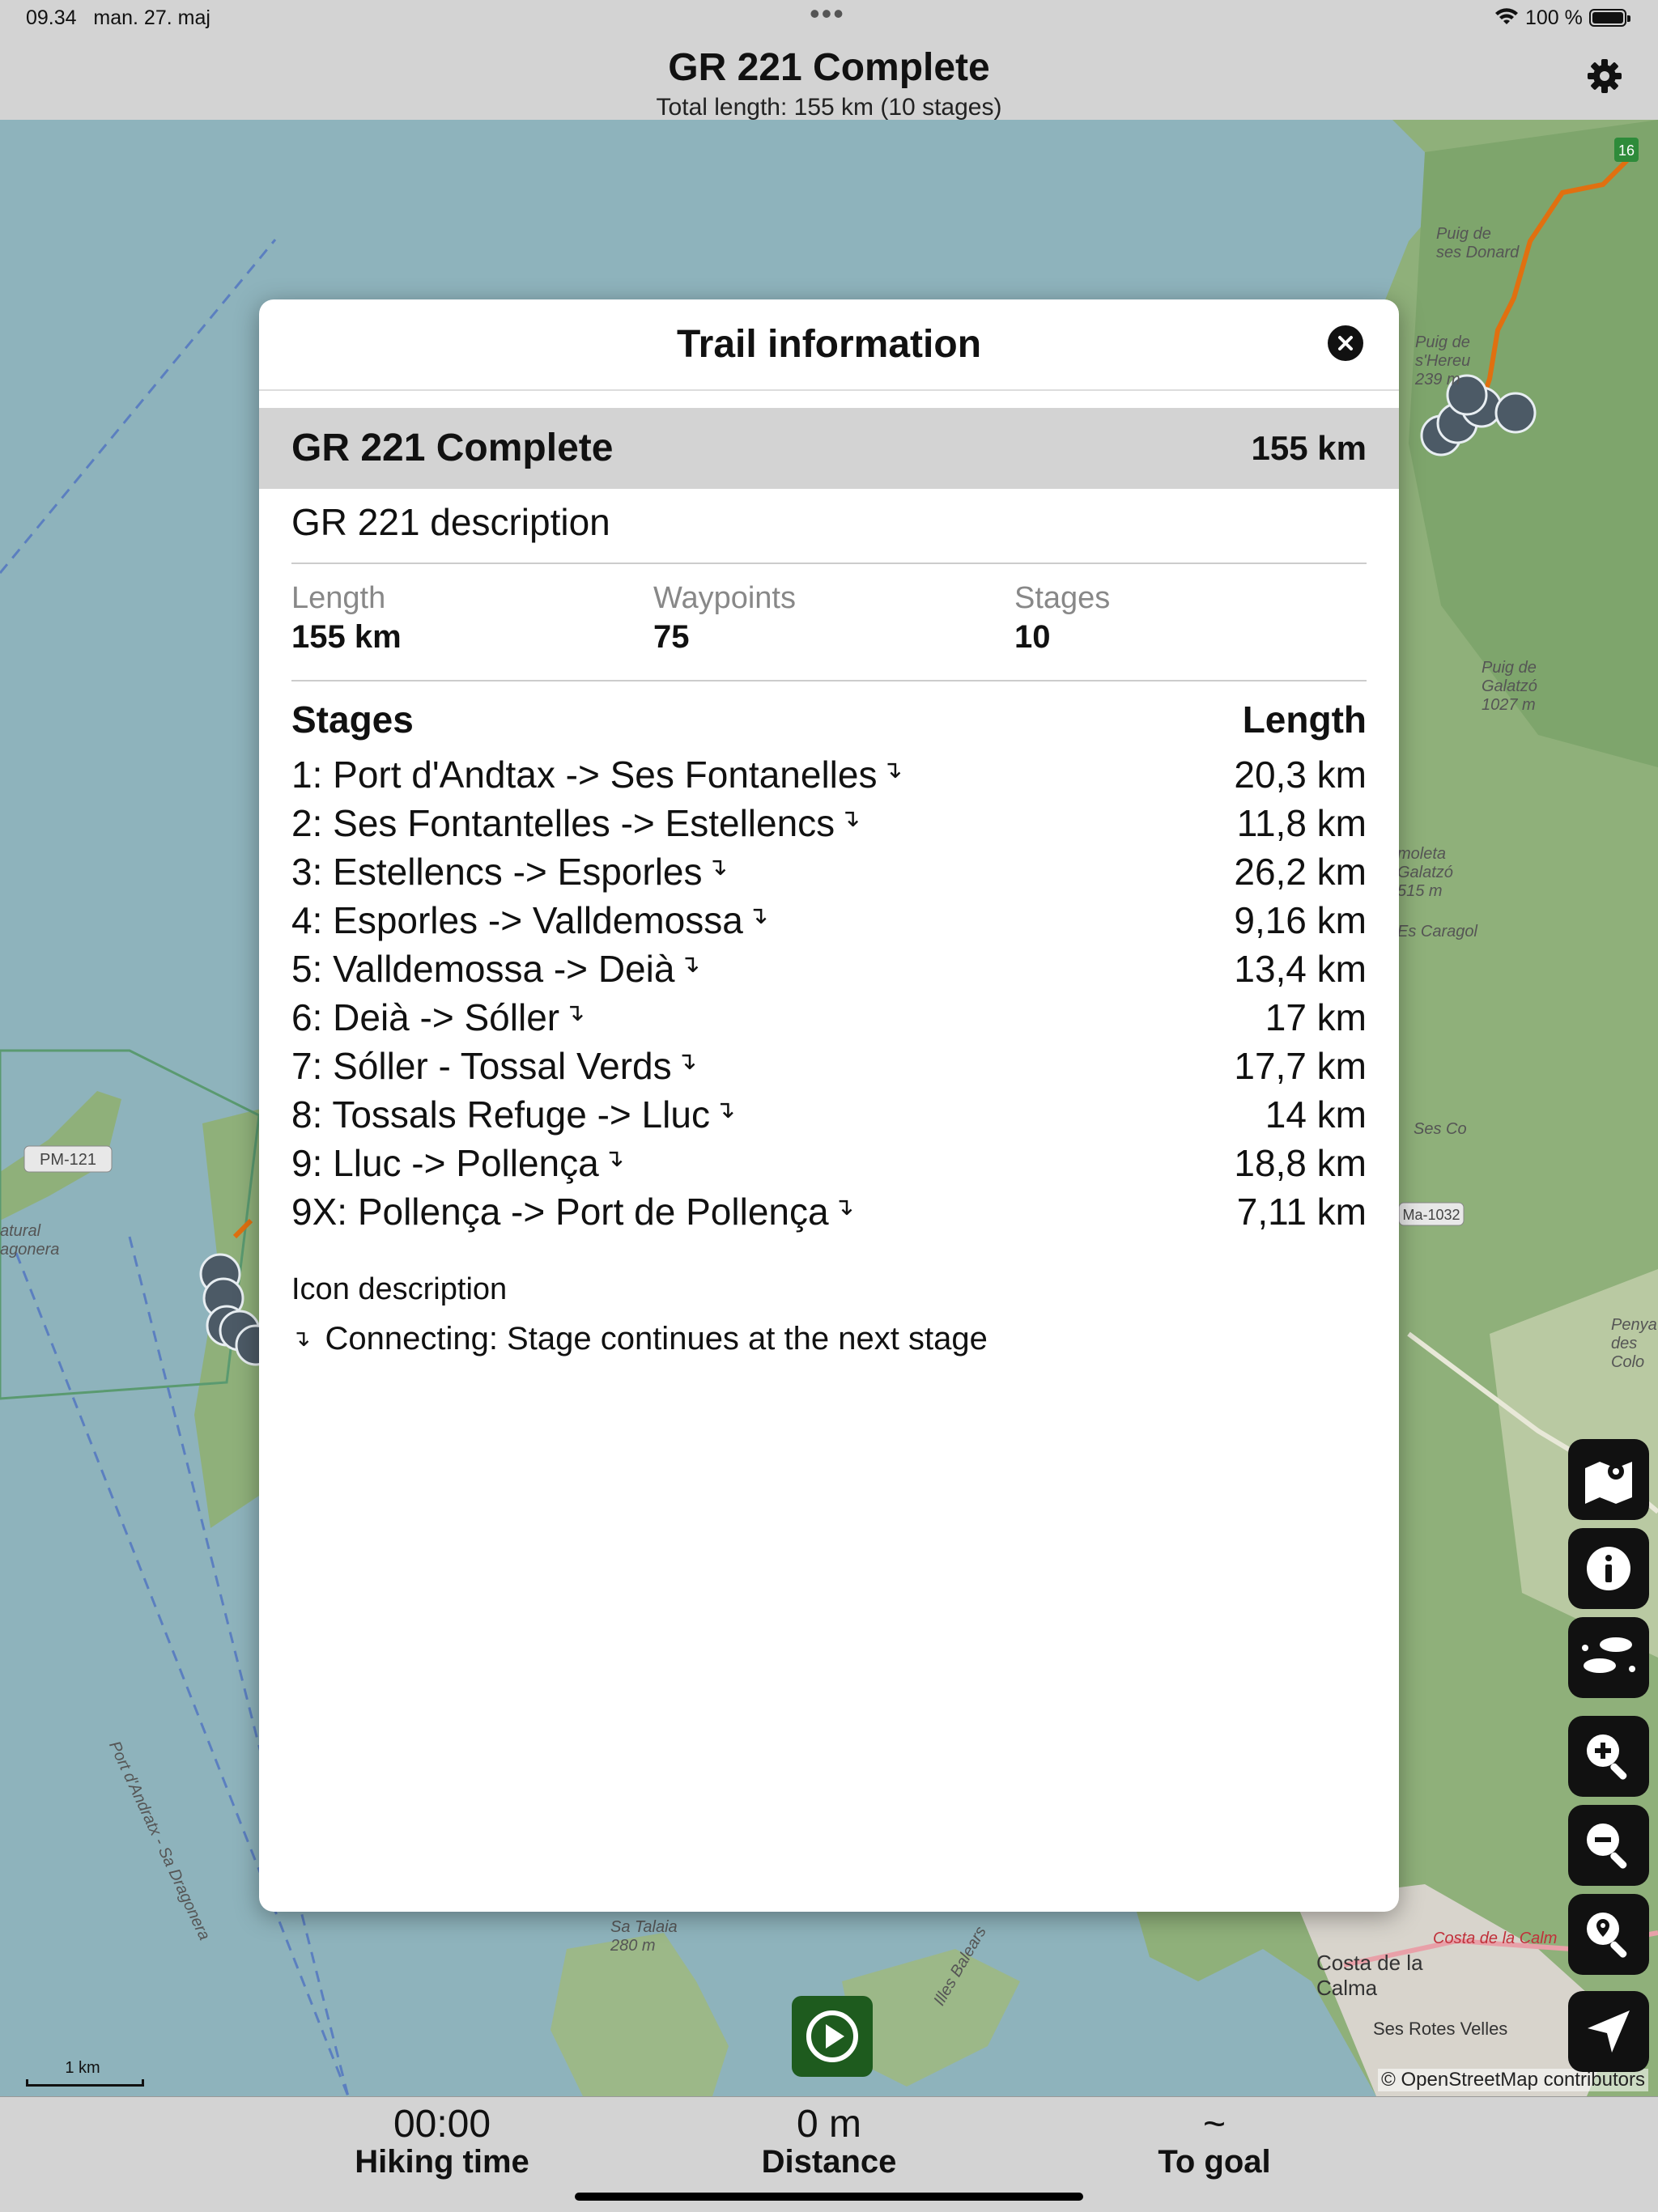  I want to click on battery-percent: 100 %, so click(1554, 17).